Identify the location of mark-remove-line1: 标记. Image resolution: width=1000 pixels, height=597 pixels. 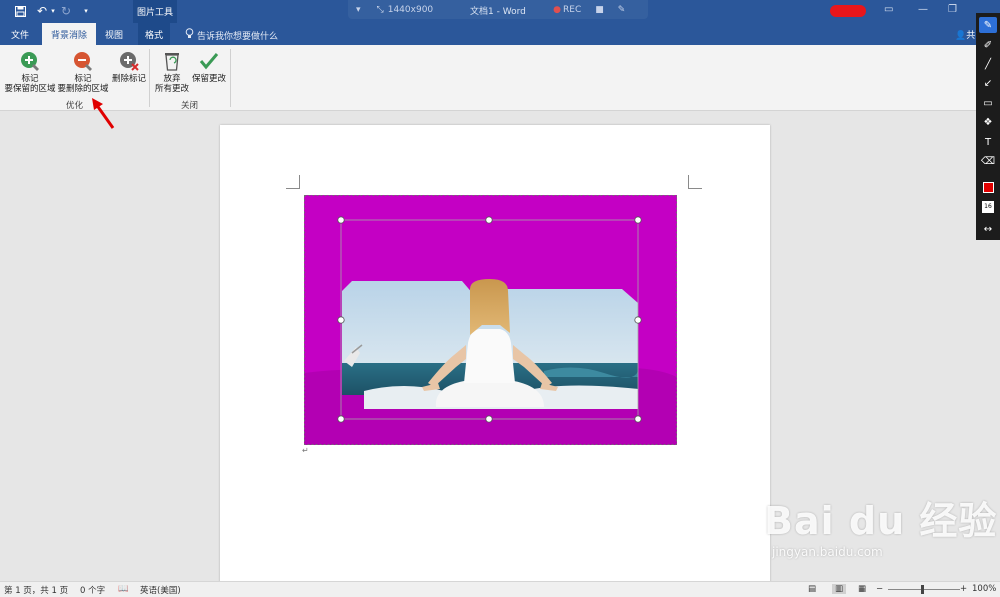
(83, 79).